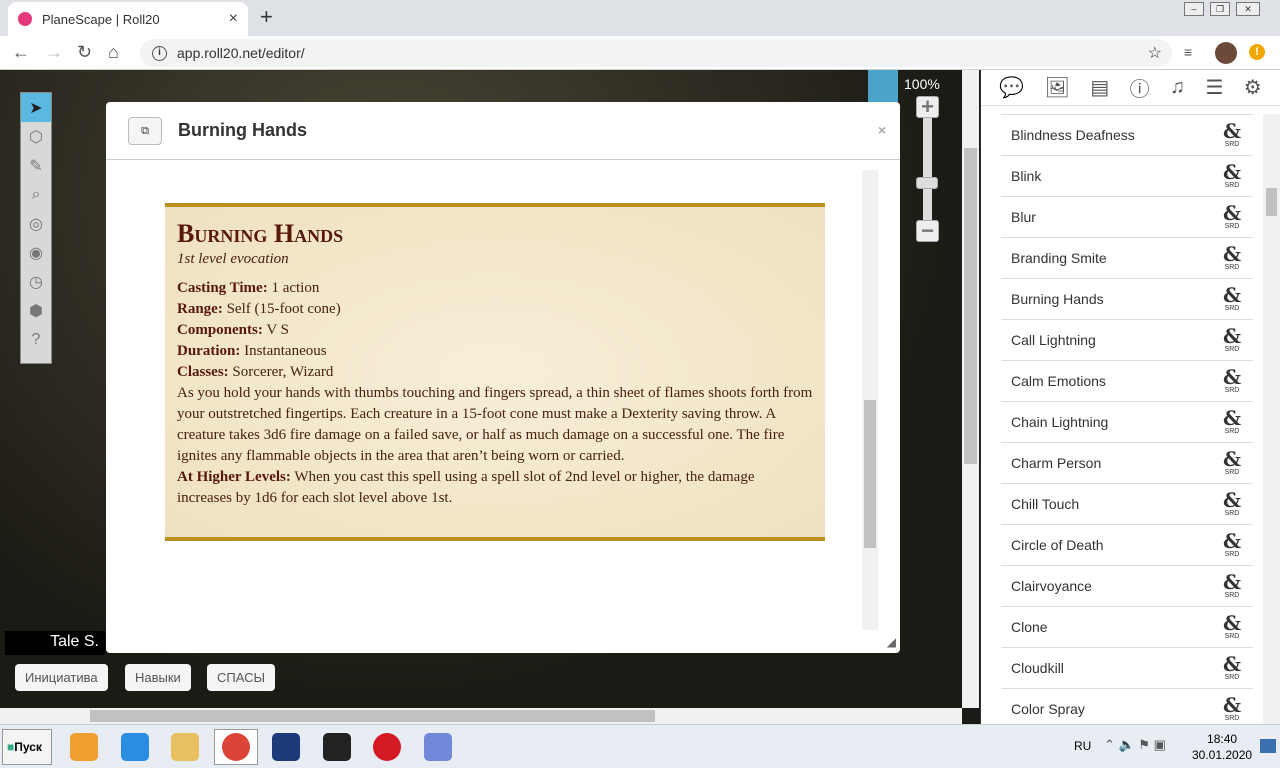 This screenshot has height=768, width=1280. What do you see at coordinates (481, 716) in the screenshot?
I see `canvas-horizontal-scrollbar` at bounding box center [481, 716].